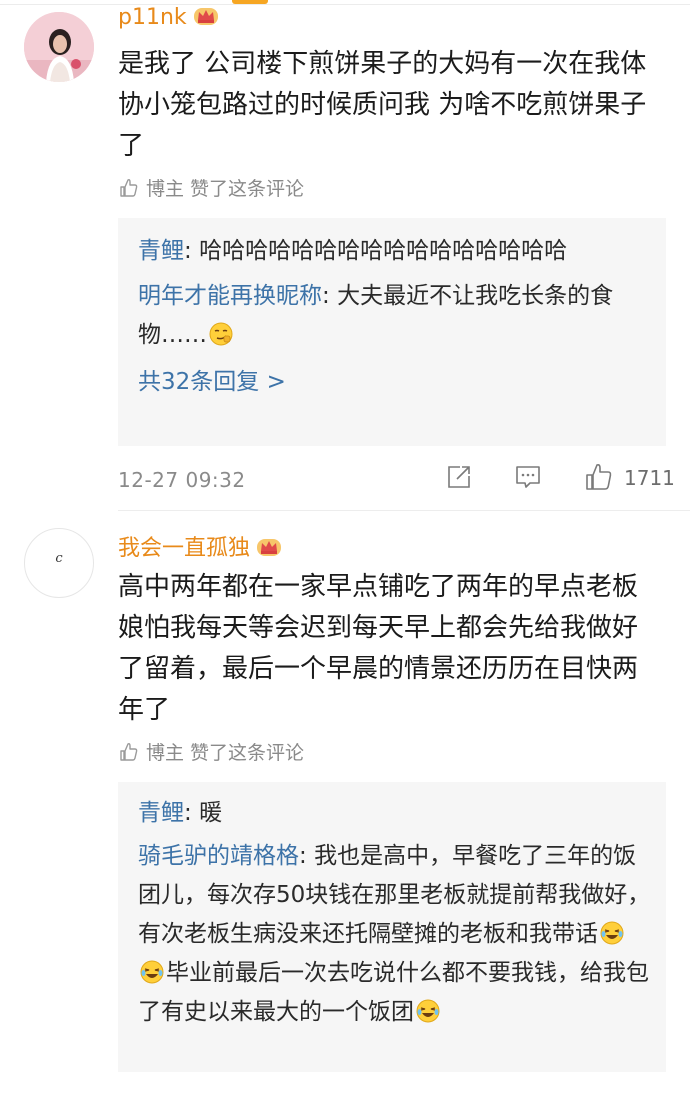 The width and height of the screenshot is (690, 1095). What do you see at coordinates (383, 251) in the screenshot?
I see `reply-text: 哈哈哈哈哈哈哈哈哈哈哈哈哈哈哈哈` at bounding box center [383, 251].